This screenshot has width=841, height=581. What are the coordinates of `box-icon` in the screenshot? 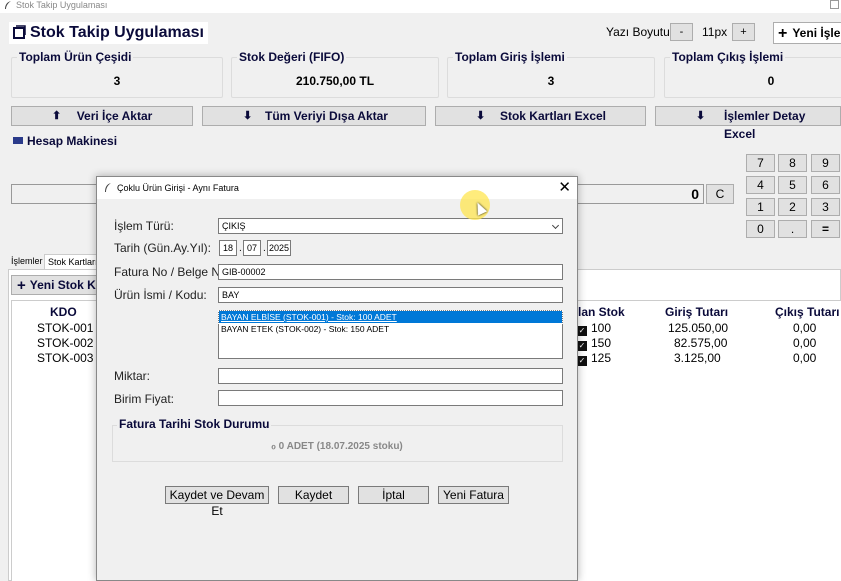 It's located at (19, 32).